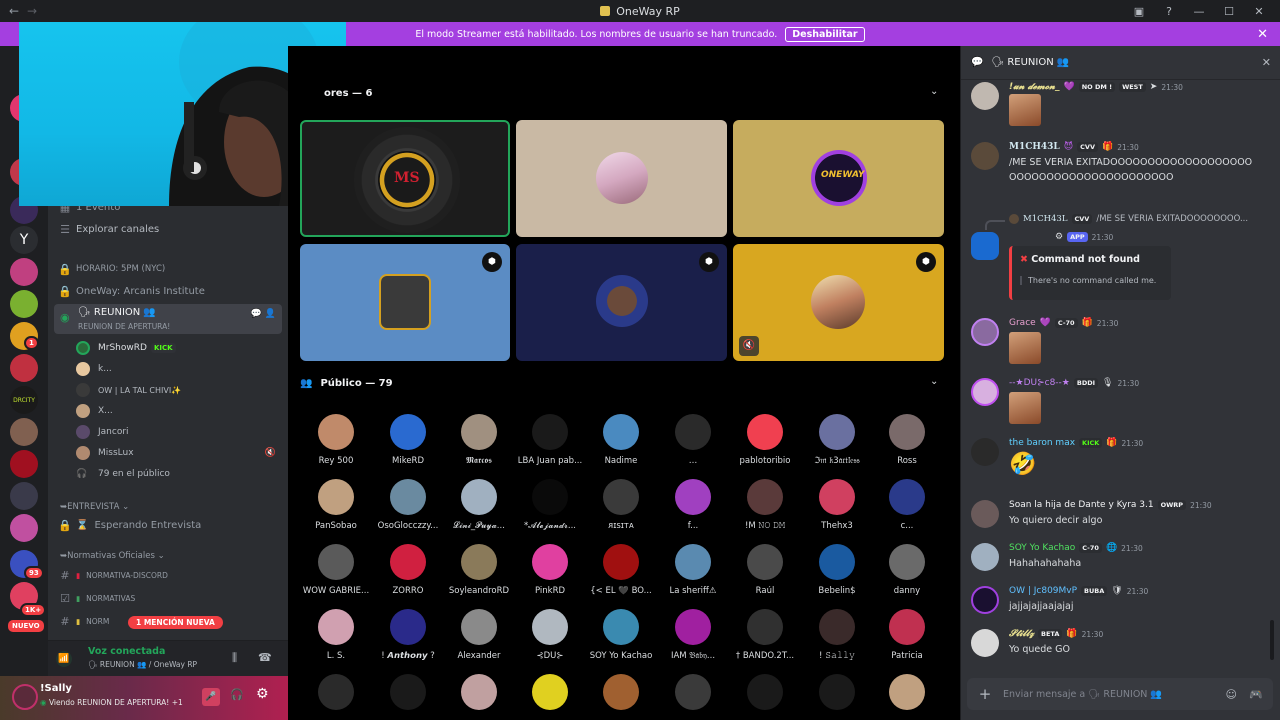 This screenshot has height=720, width=1280. Describe the element at coordinates (262, 694) in the screenshot. I see `settings-gear-icon: ⚙` at that location.